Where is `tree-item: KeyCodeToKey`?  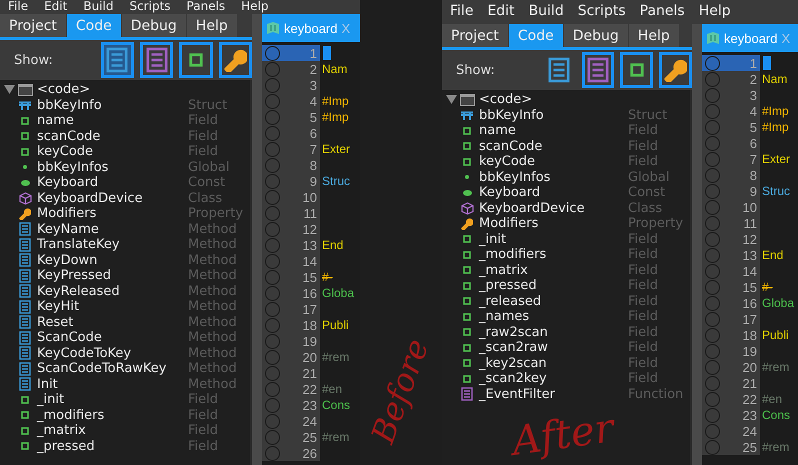
tree-item: KeyCodeToKey is located at coordinates (112, 353).